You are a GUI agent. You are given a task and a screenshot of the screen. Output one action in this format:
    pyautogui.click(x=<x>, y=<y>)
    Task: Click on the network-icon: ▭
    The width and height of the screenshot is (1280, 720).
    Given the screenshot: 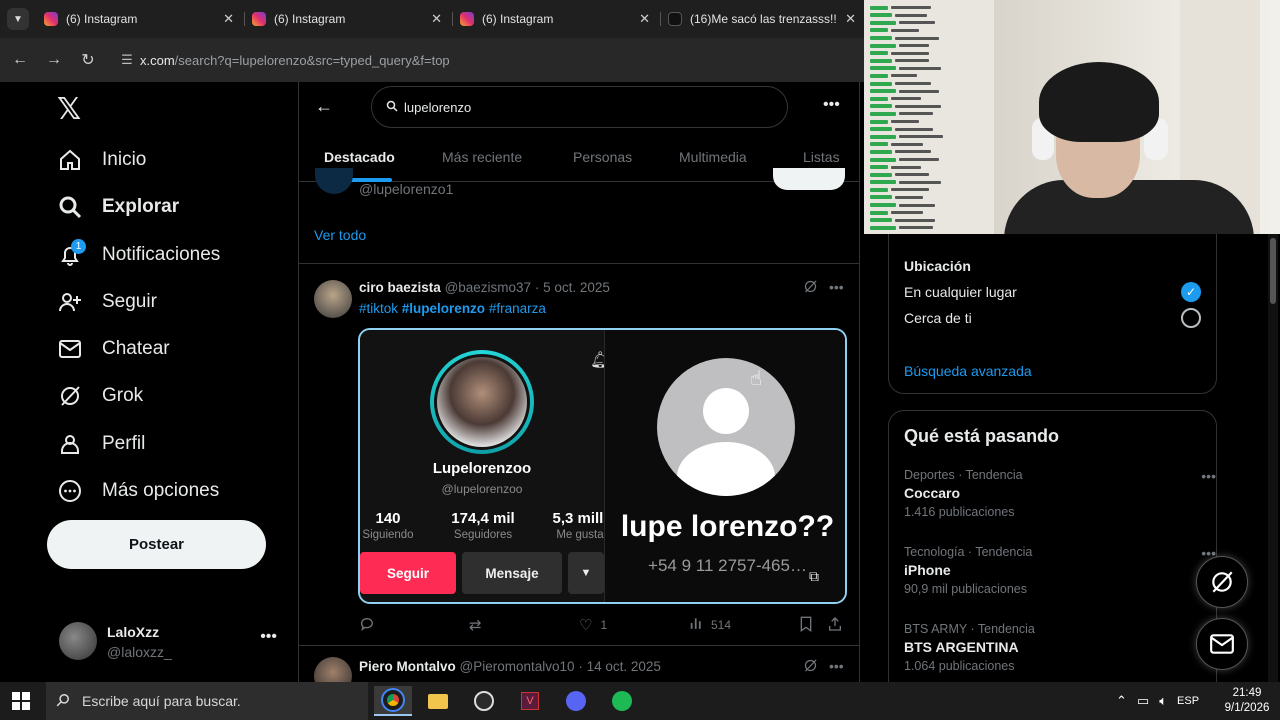 What is the action you would take?
    pyautogui.click(x=1143, y=701)
    